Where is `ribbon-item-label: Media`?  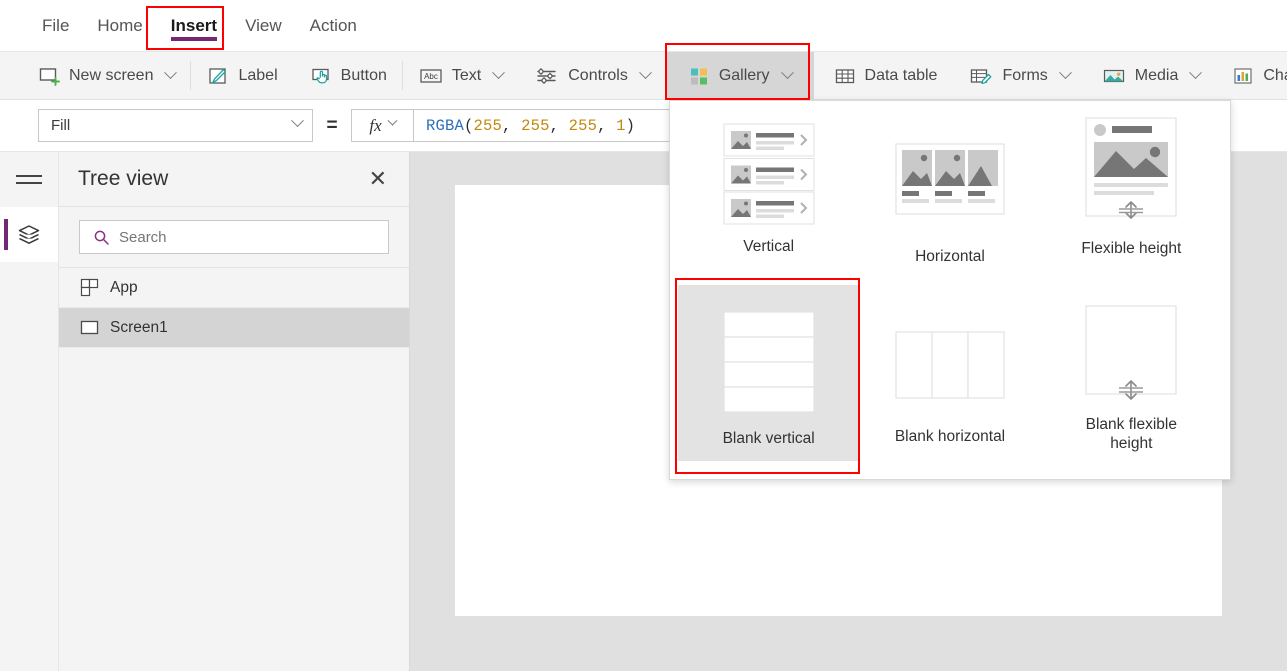 ribbon-item-label: Media is located at coordinates (1156, 75).